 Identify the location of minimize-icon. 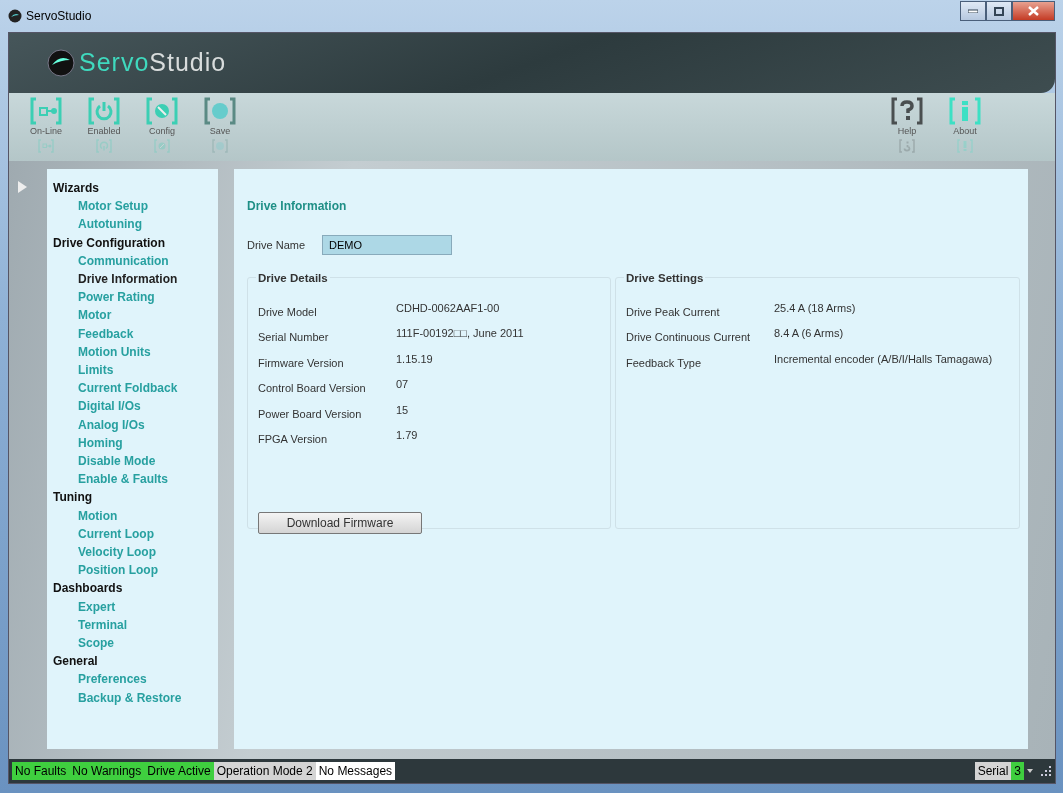
(973, 11).